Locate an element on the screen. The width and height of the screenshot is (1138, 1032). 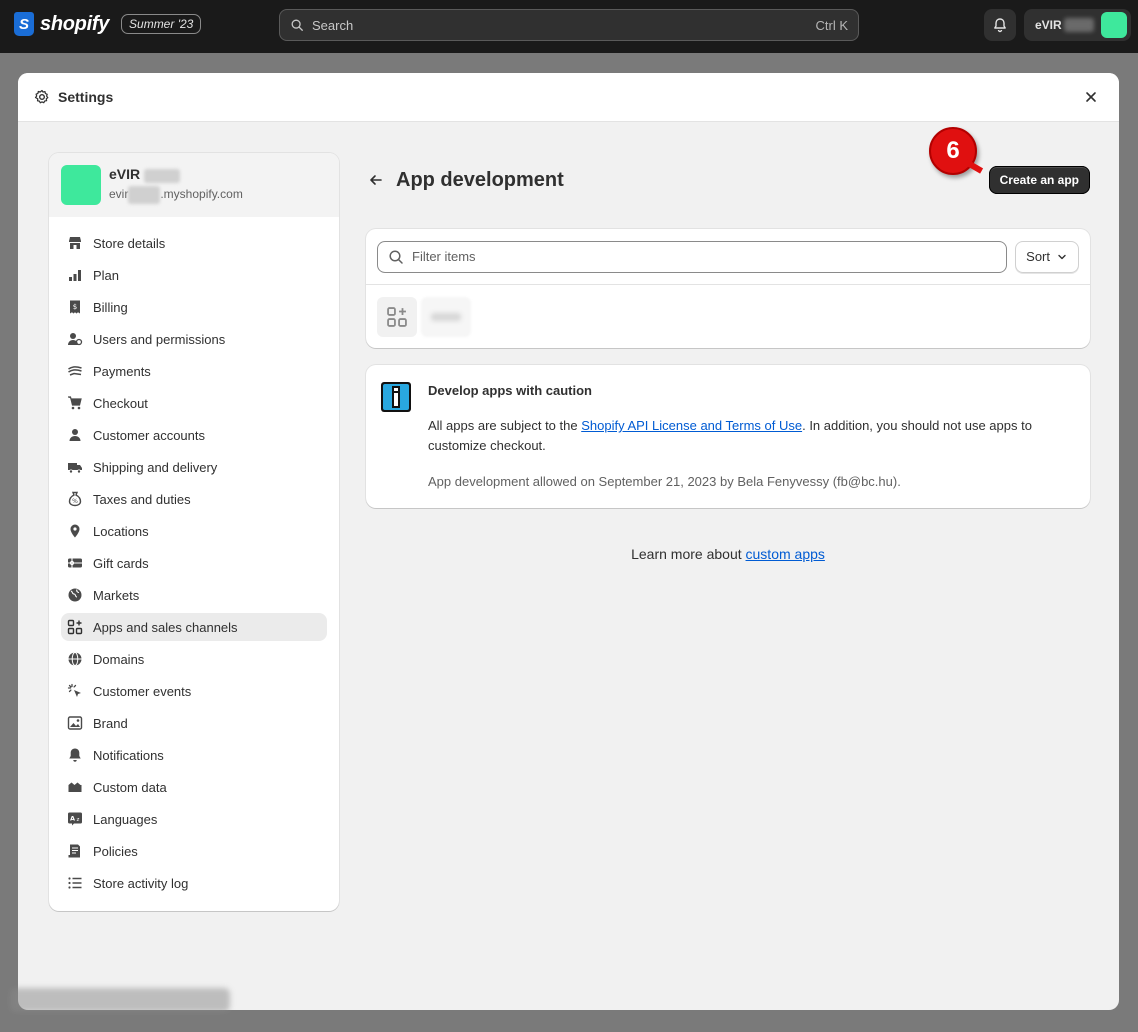
svg-text: z is located at coordinates (78, 820).